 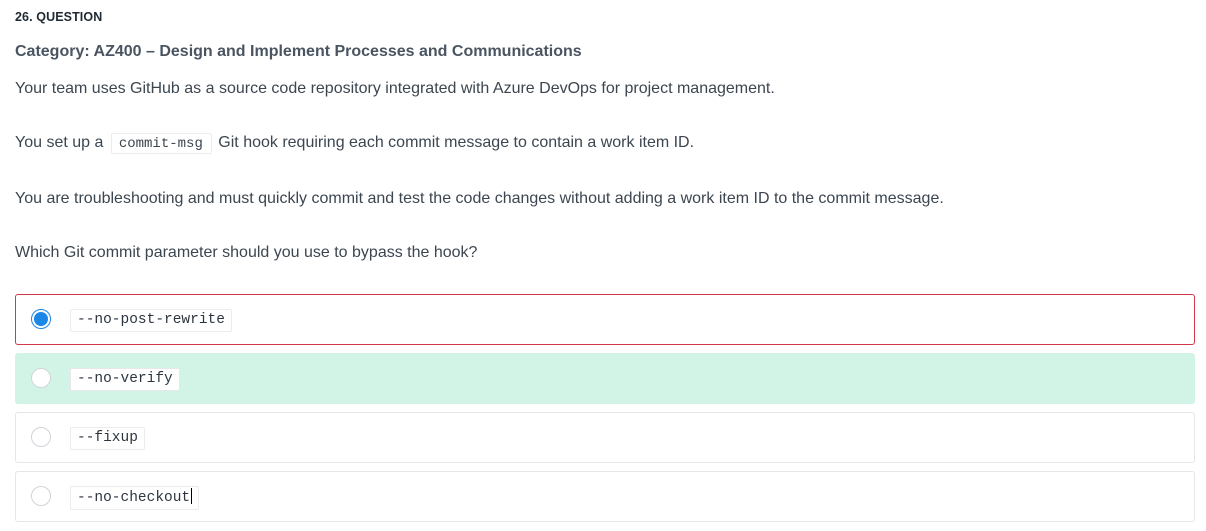 I want to click on answer-option-label: --no-verify, so click(x=125, y=379).